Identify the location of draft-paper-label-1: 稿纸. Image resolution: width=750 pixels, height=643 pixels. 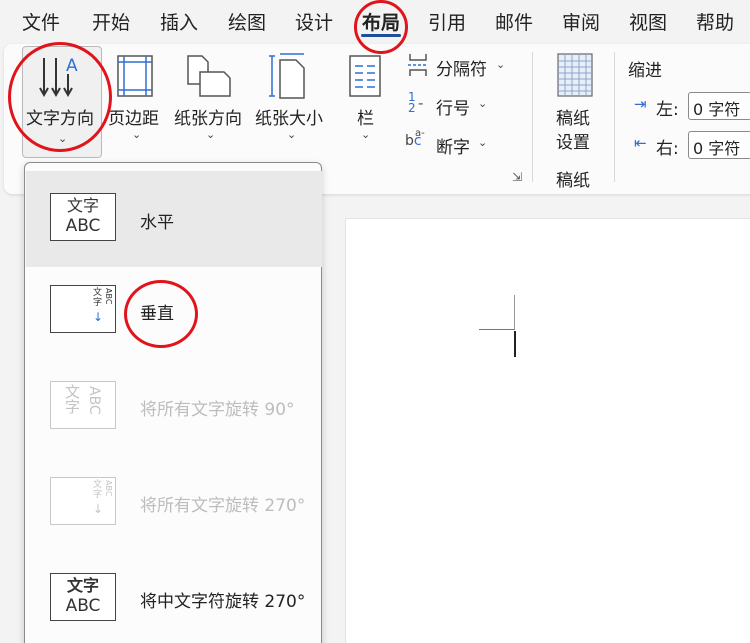
(573, 116).